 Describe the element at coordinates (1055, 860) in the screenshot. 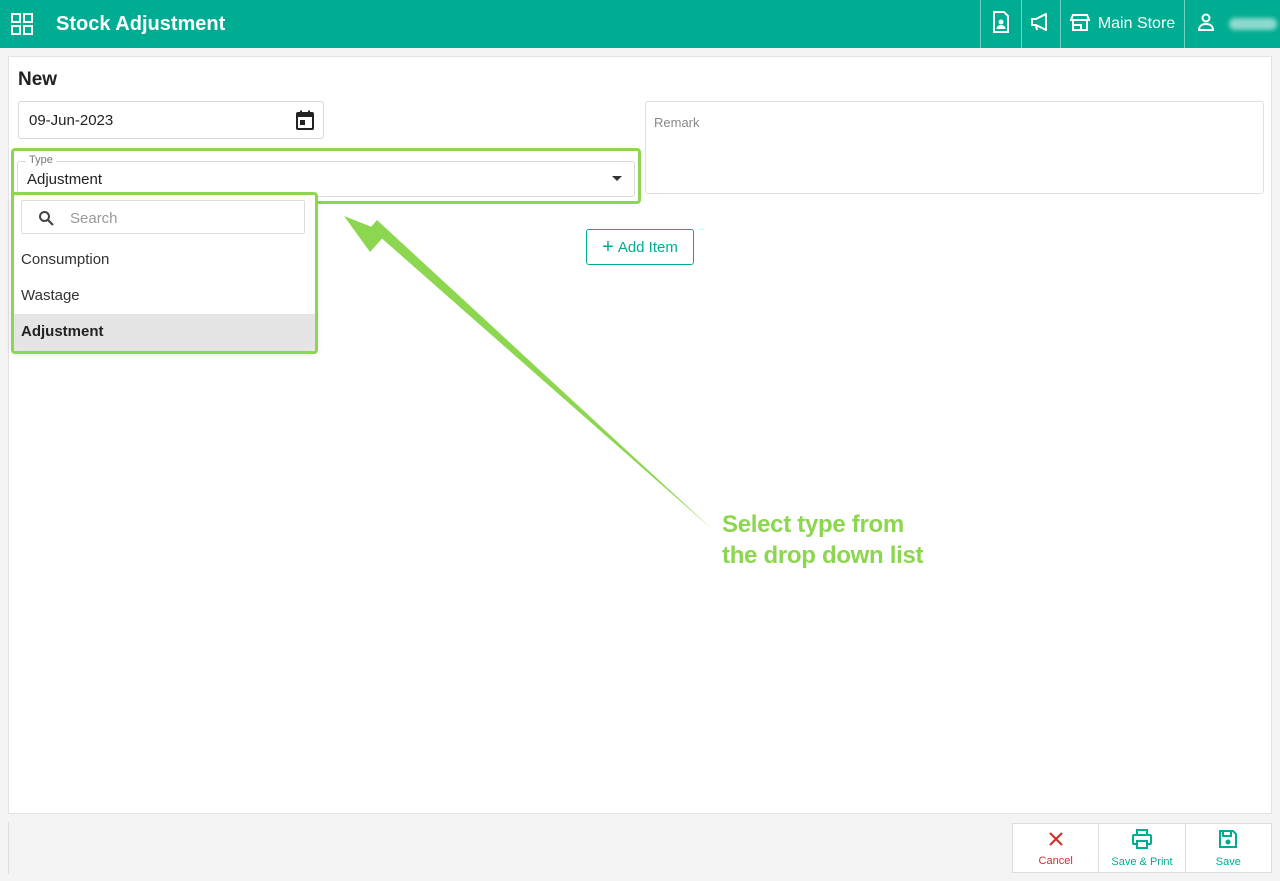

I see `cancel-label: Cancel` at that location.